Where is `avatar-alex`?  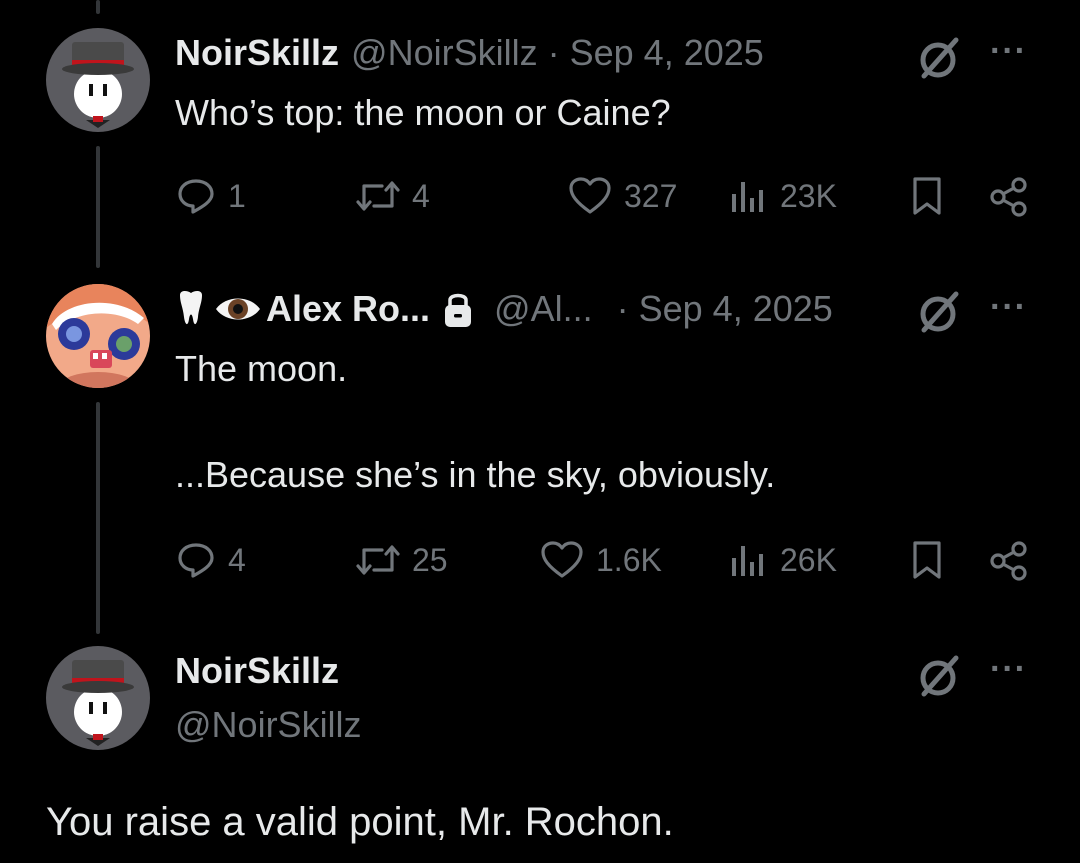
avatar-alex is located at coordinates (98, 336).